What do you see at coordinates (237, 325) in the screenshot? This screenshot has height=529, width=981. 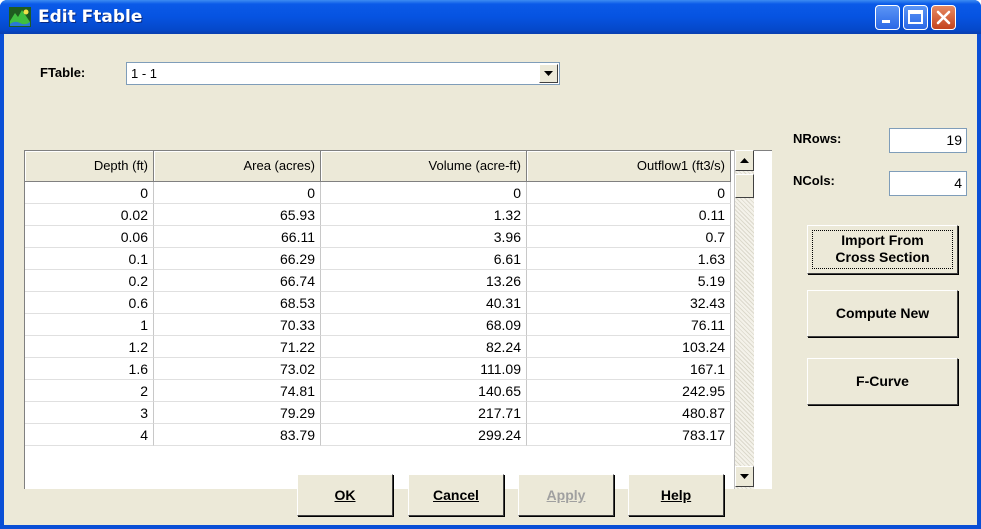 I see `area-cell: 70.33` at bounding box center [237, 325].